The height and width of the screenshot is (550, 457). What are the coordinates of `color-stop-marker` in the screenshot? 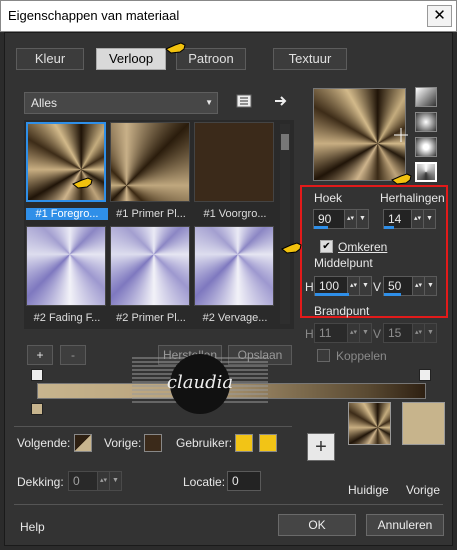 It's located at (37, 409).